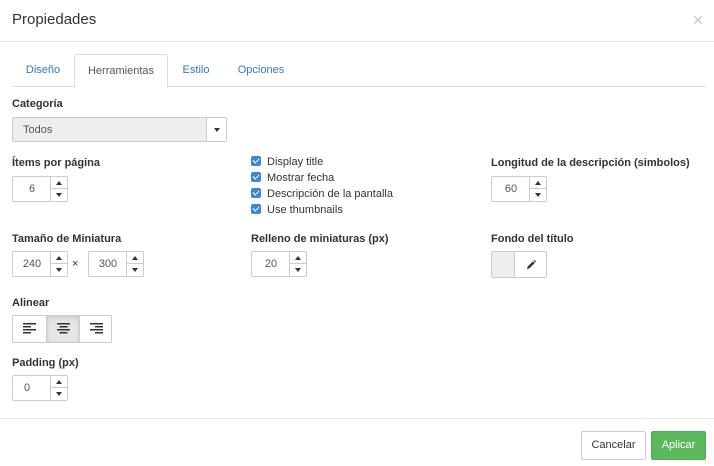 The image size is (714, 466). I want to click on dialog-footer: Cancelar Aplicar, so click(357, 442).